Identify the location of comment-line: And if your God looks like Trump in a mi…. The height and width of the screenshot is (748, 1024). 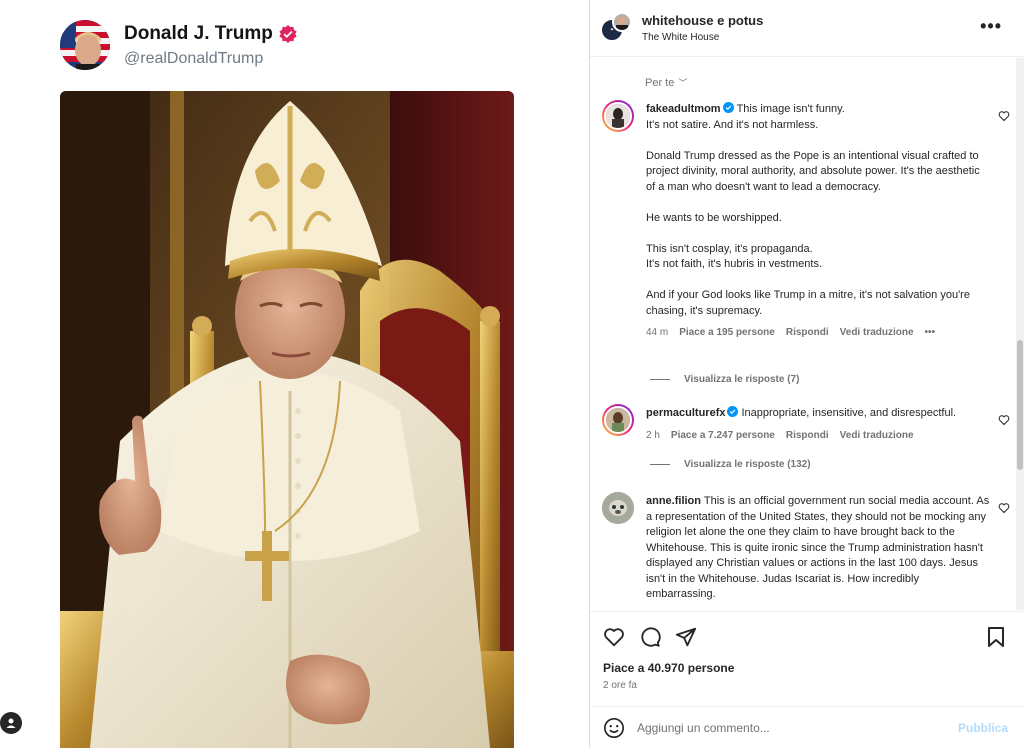
(808, 303).